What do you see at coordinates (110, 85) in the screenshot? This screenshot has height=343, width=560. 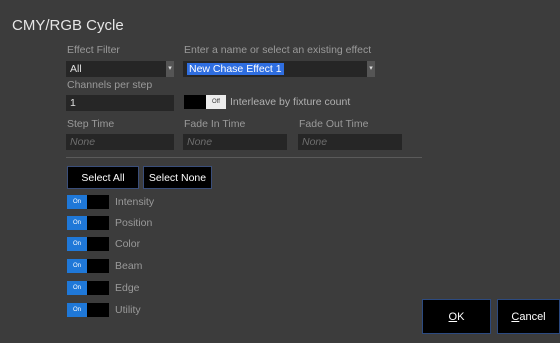 I see `channels-per-step-label: Channels per step` at bounding box center [110, 85].